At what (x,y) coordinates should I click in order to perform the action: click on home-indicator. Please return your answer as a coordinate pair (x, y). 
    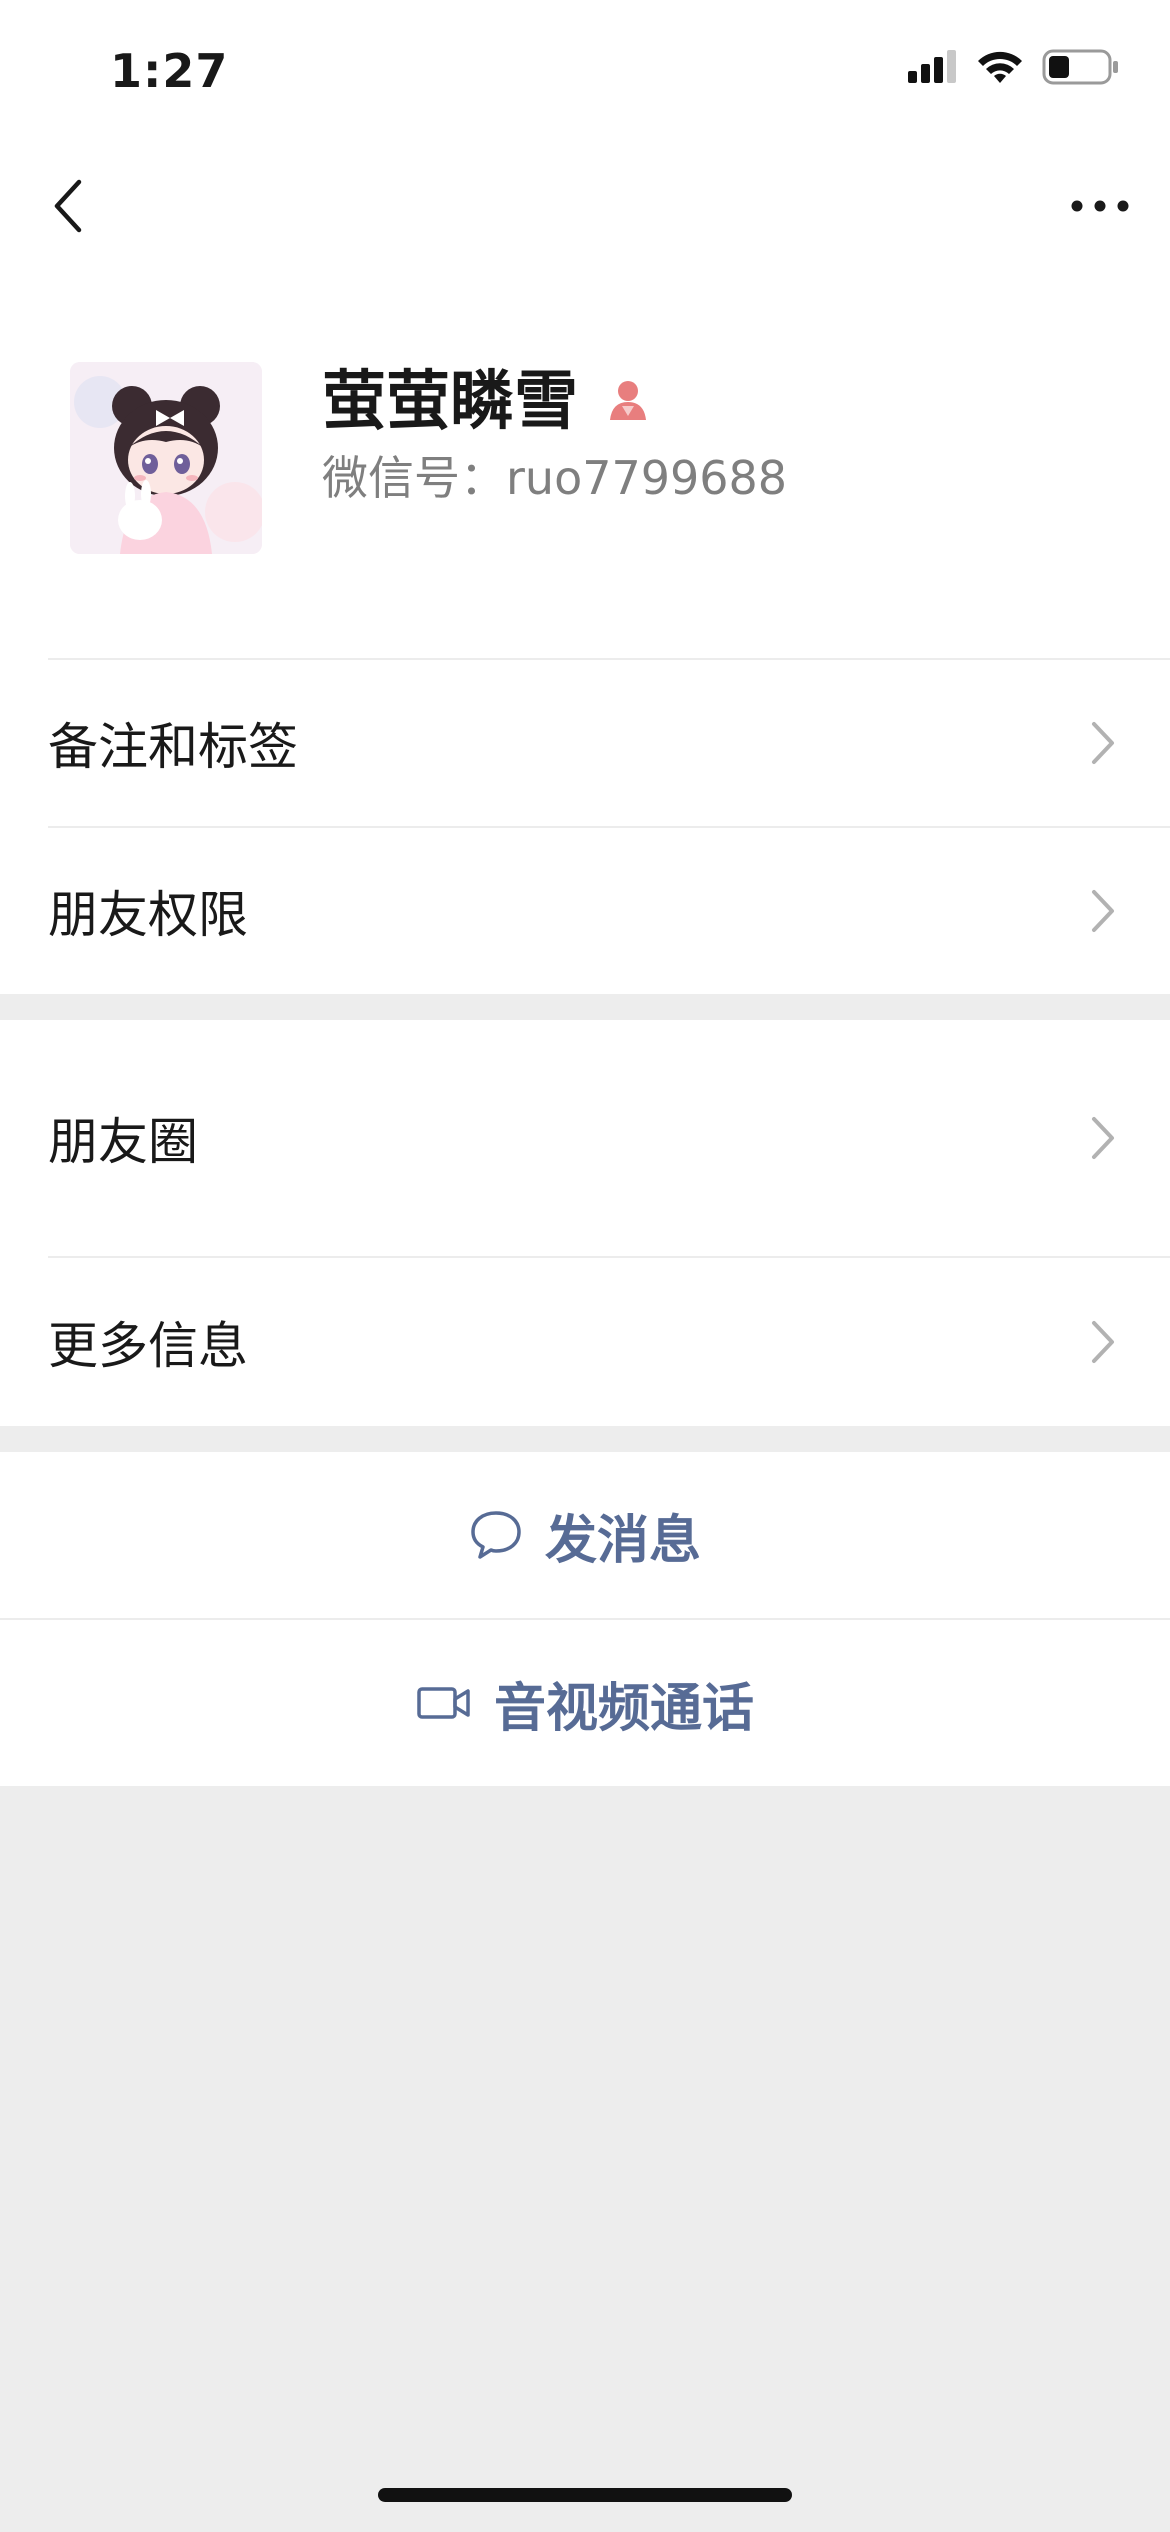
    Looking at the image, I should click on (585, 2495).